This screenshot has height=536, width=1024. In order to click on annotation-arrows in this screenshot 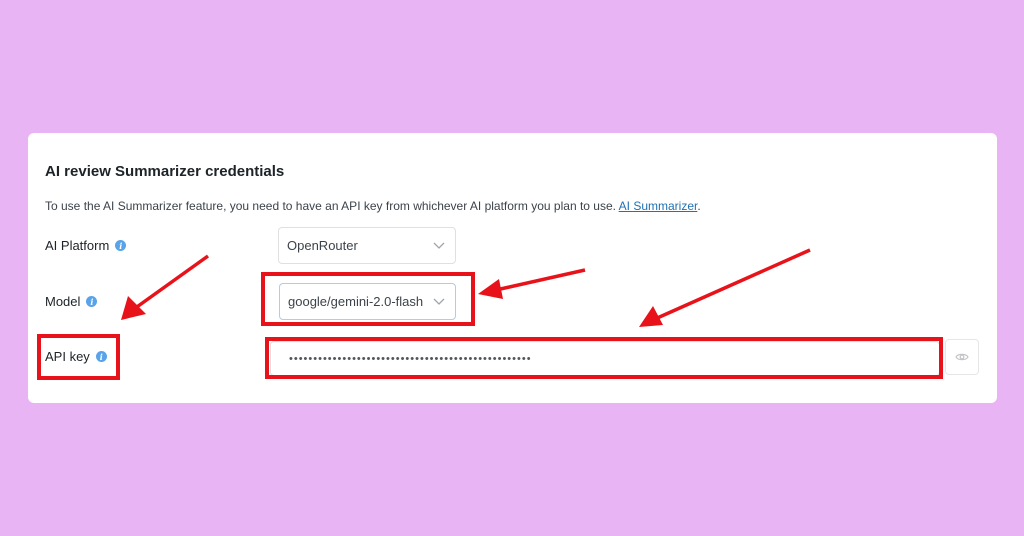, I will do `click(466, 287)`.